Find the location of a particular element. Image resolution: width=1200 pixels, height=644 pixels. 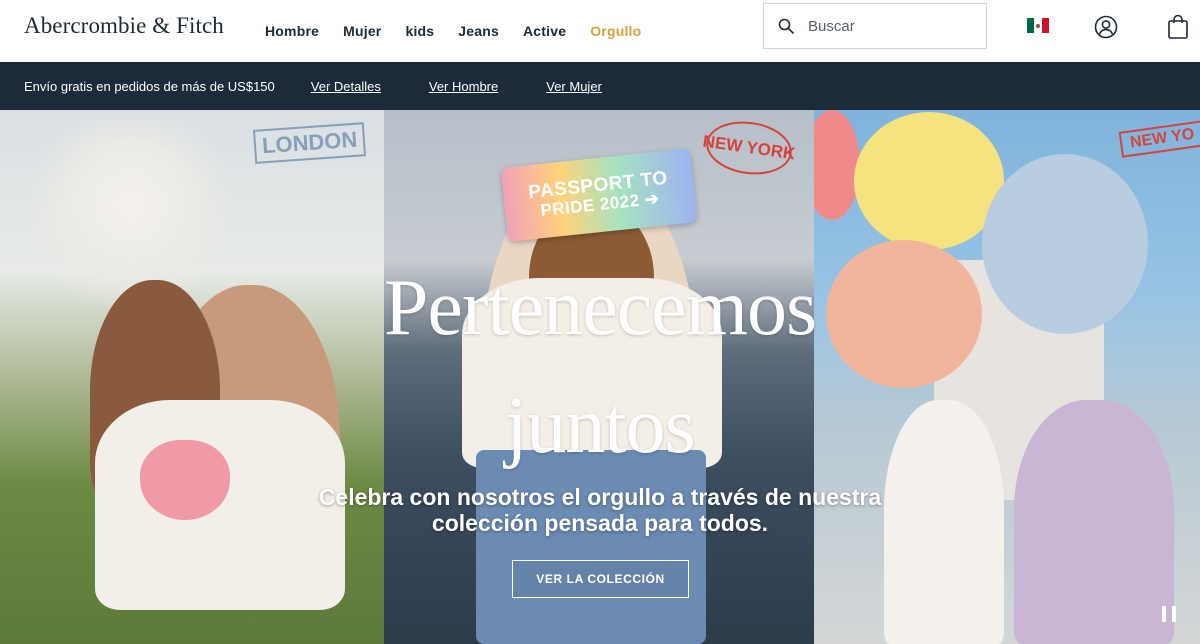

new-york-stamp: NEW YORK is located at coordinates (749, 148).